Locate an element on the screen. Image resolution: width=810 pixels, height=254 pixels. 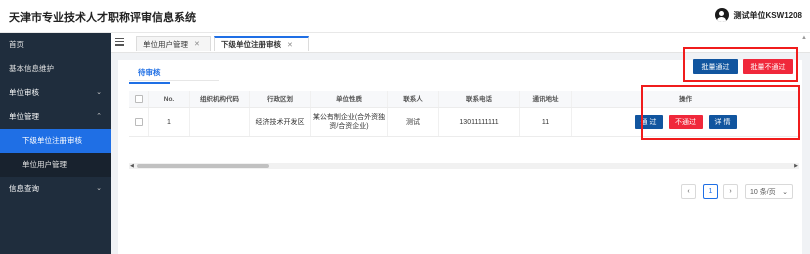
bulk-actions-highlight: 批量通过 批量不通过 is located at coordinates (740, 64).